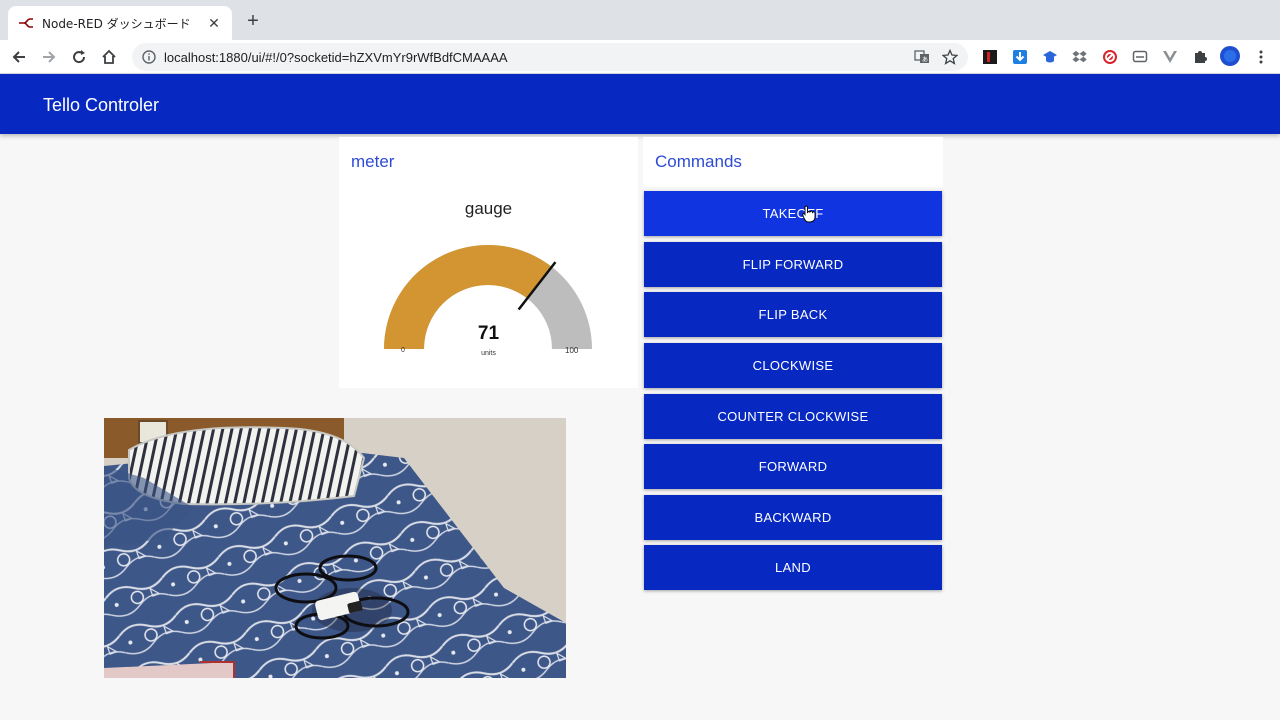  I want to click on graduation-cap-icon, so click(1050, 57).